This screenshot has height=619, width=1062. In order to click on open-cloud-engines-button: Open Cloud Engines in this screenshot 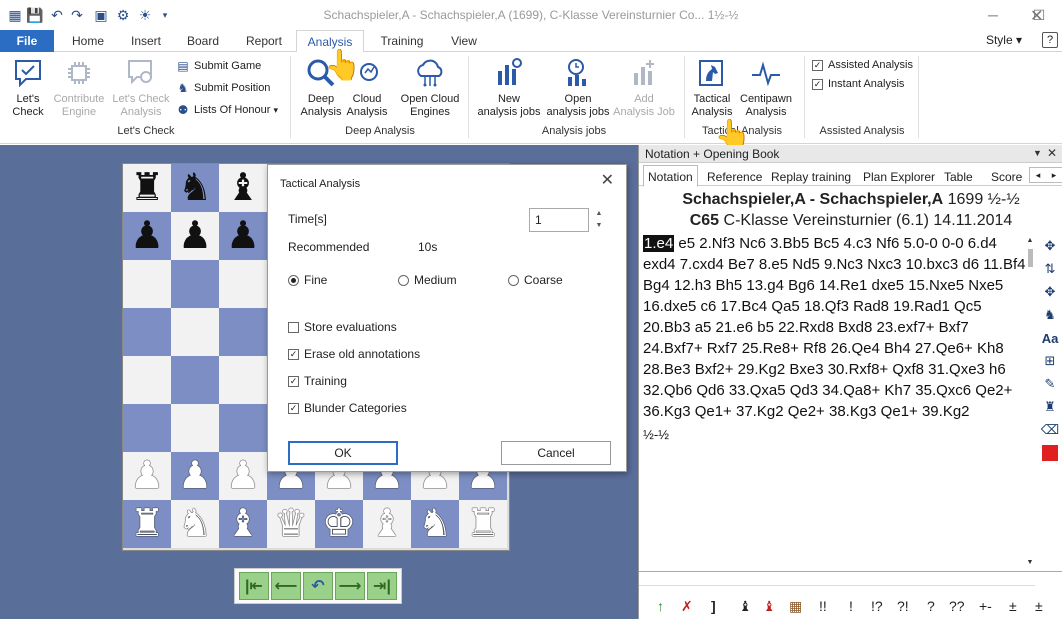, I will do `click(430, 87)`.